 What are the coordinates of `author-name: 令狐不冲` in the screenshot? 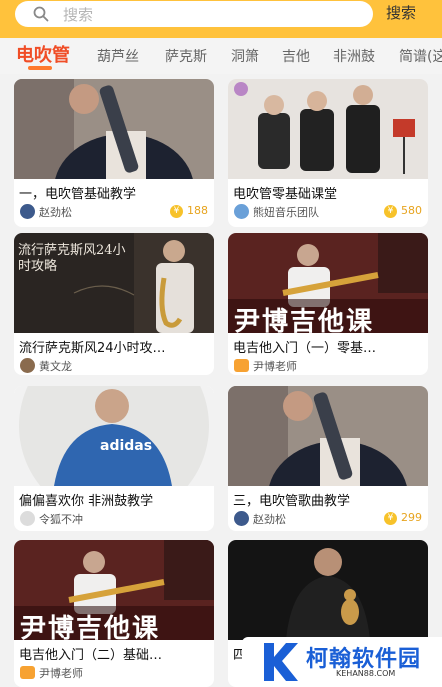 It's located at (61, 519).